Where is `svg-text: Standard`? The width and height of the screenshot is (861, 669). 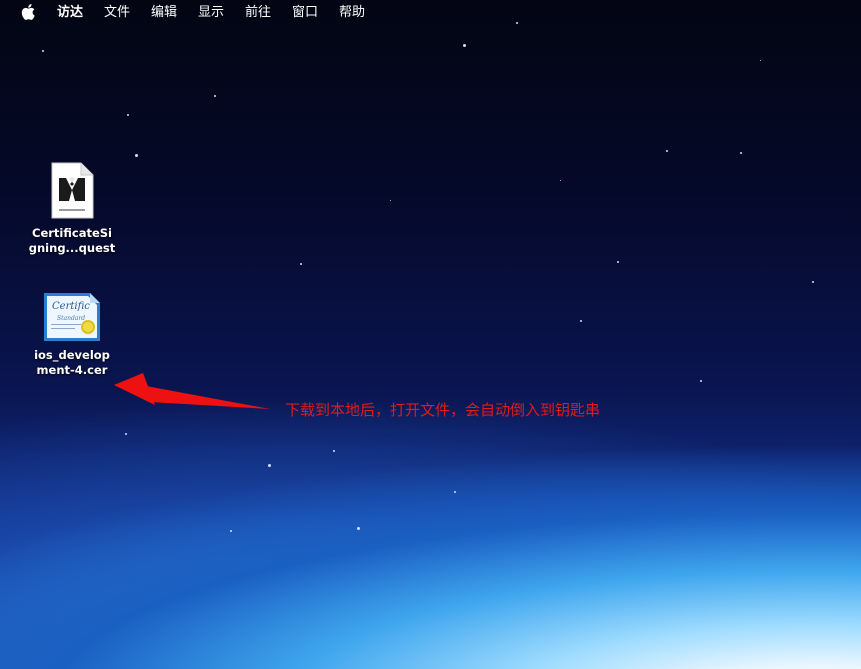
svg-text: Standard is located at coordinates (71, 318).